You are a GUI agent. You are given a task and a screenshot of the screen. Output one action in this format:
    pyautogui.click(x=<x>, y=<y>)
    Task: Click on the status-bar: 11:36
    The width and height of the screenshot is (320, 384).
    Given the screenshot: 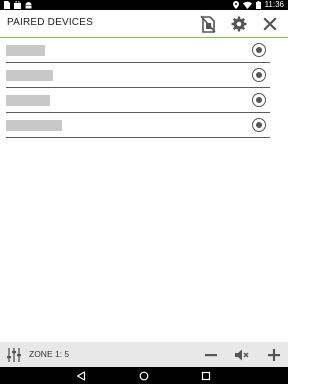 What is the action you would take?
    pyautogui.click(x=144, y=5)
    